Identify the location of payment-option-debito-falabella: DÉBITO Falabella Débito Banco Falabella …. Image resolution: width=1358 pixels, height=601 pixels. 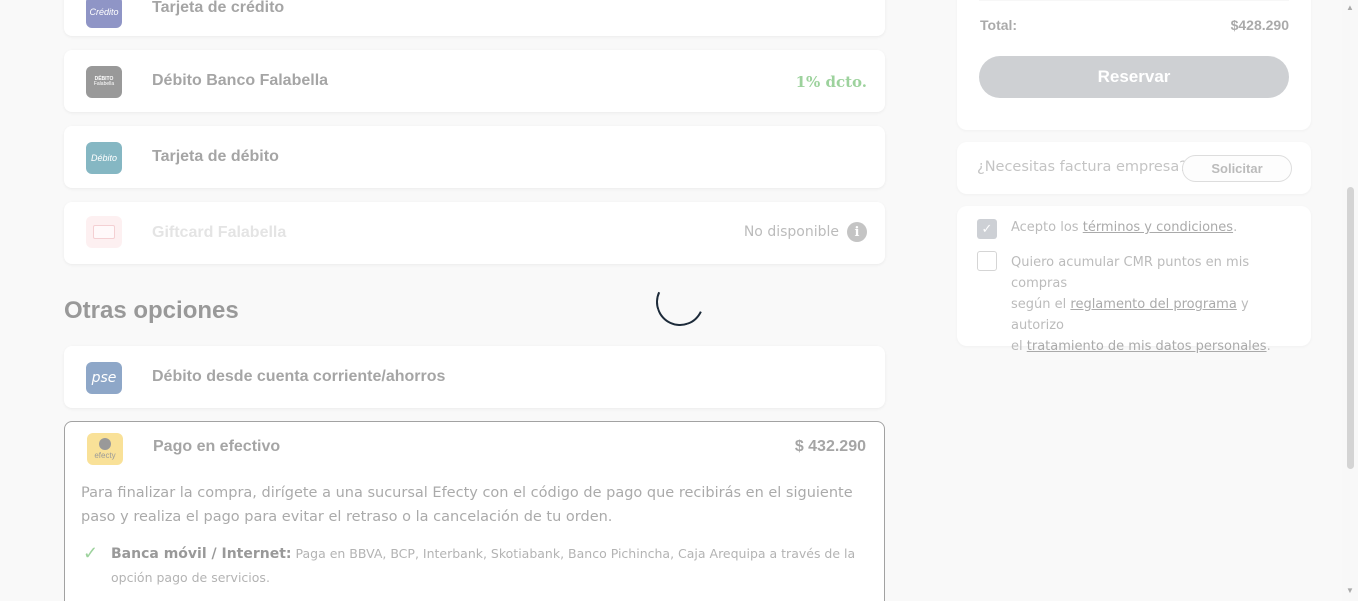
(474, 81).